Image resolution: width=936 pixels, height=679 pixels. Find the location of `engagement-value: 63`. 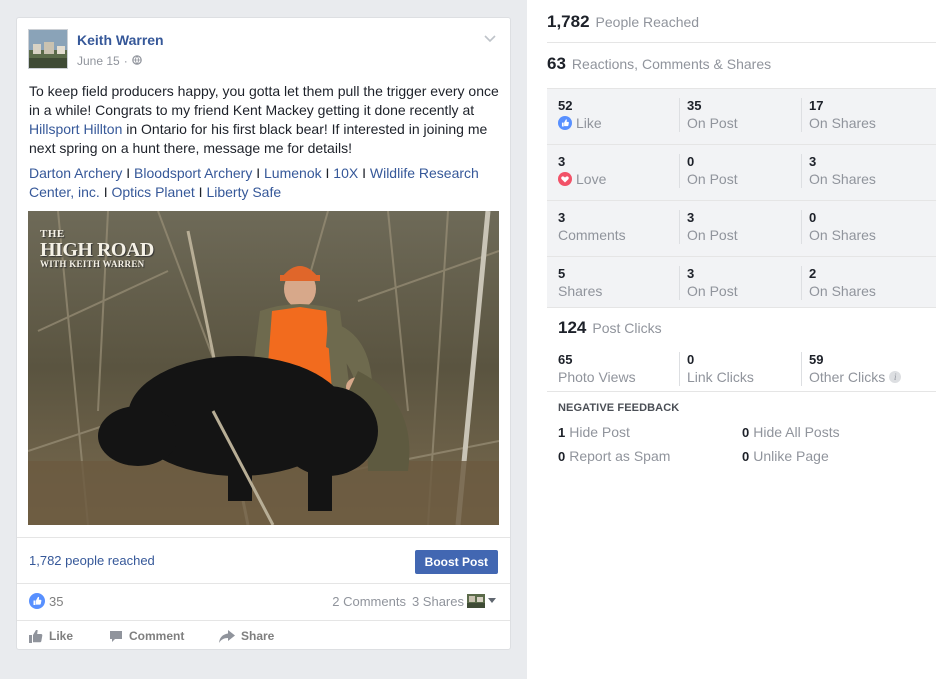

engagement-value: 63 is located at coordinates (556, 63).